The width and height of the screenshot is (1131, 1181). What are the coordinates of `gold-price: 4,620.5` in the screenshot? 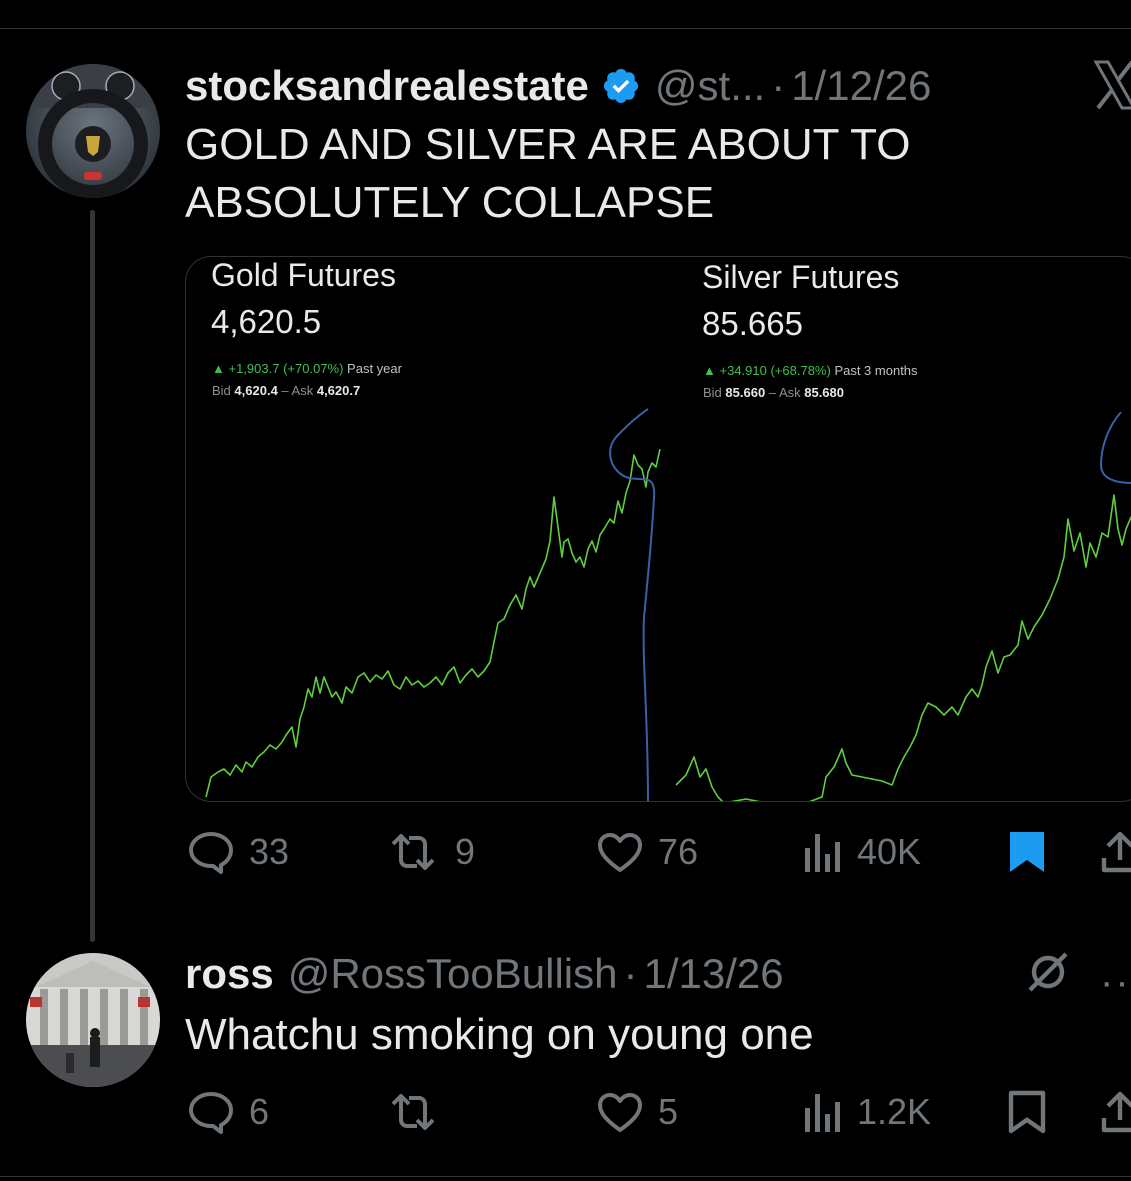 It's located at (266, 321).